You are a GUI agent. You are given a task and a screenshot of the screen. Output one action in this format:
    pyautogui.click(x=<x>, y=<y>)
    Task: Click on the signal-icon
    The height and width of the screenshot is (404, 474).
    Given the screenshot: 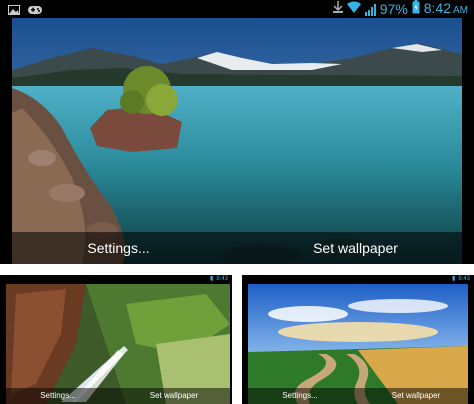 What is the action you would take?
    pyautogui.click(x=370, y=9)
    